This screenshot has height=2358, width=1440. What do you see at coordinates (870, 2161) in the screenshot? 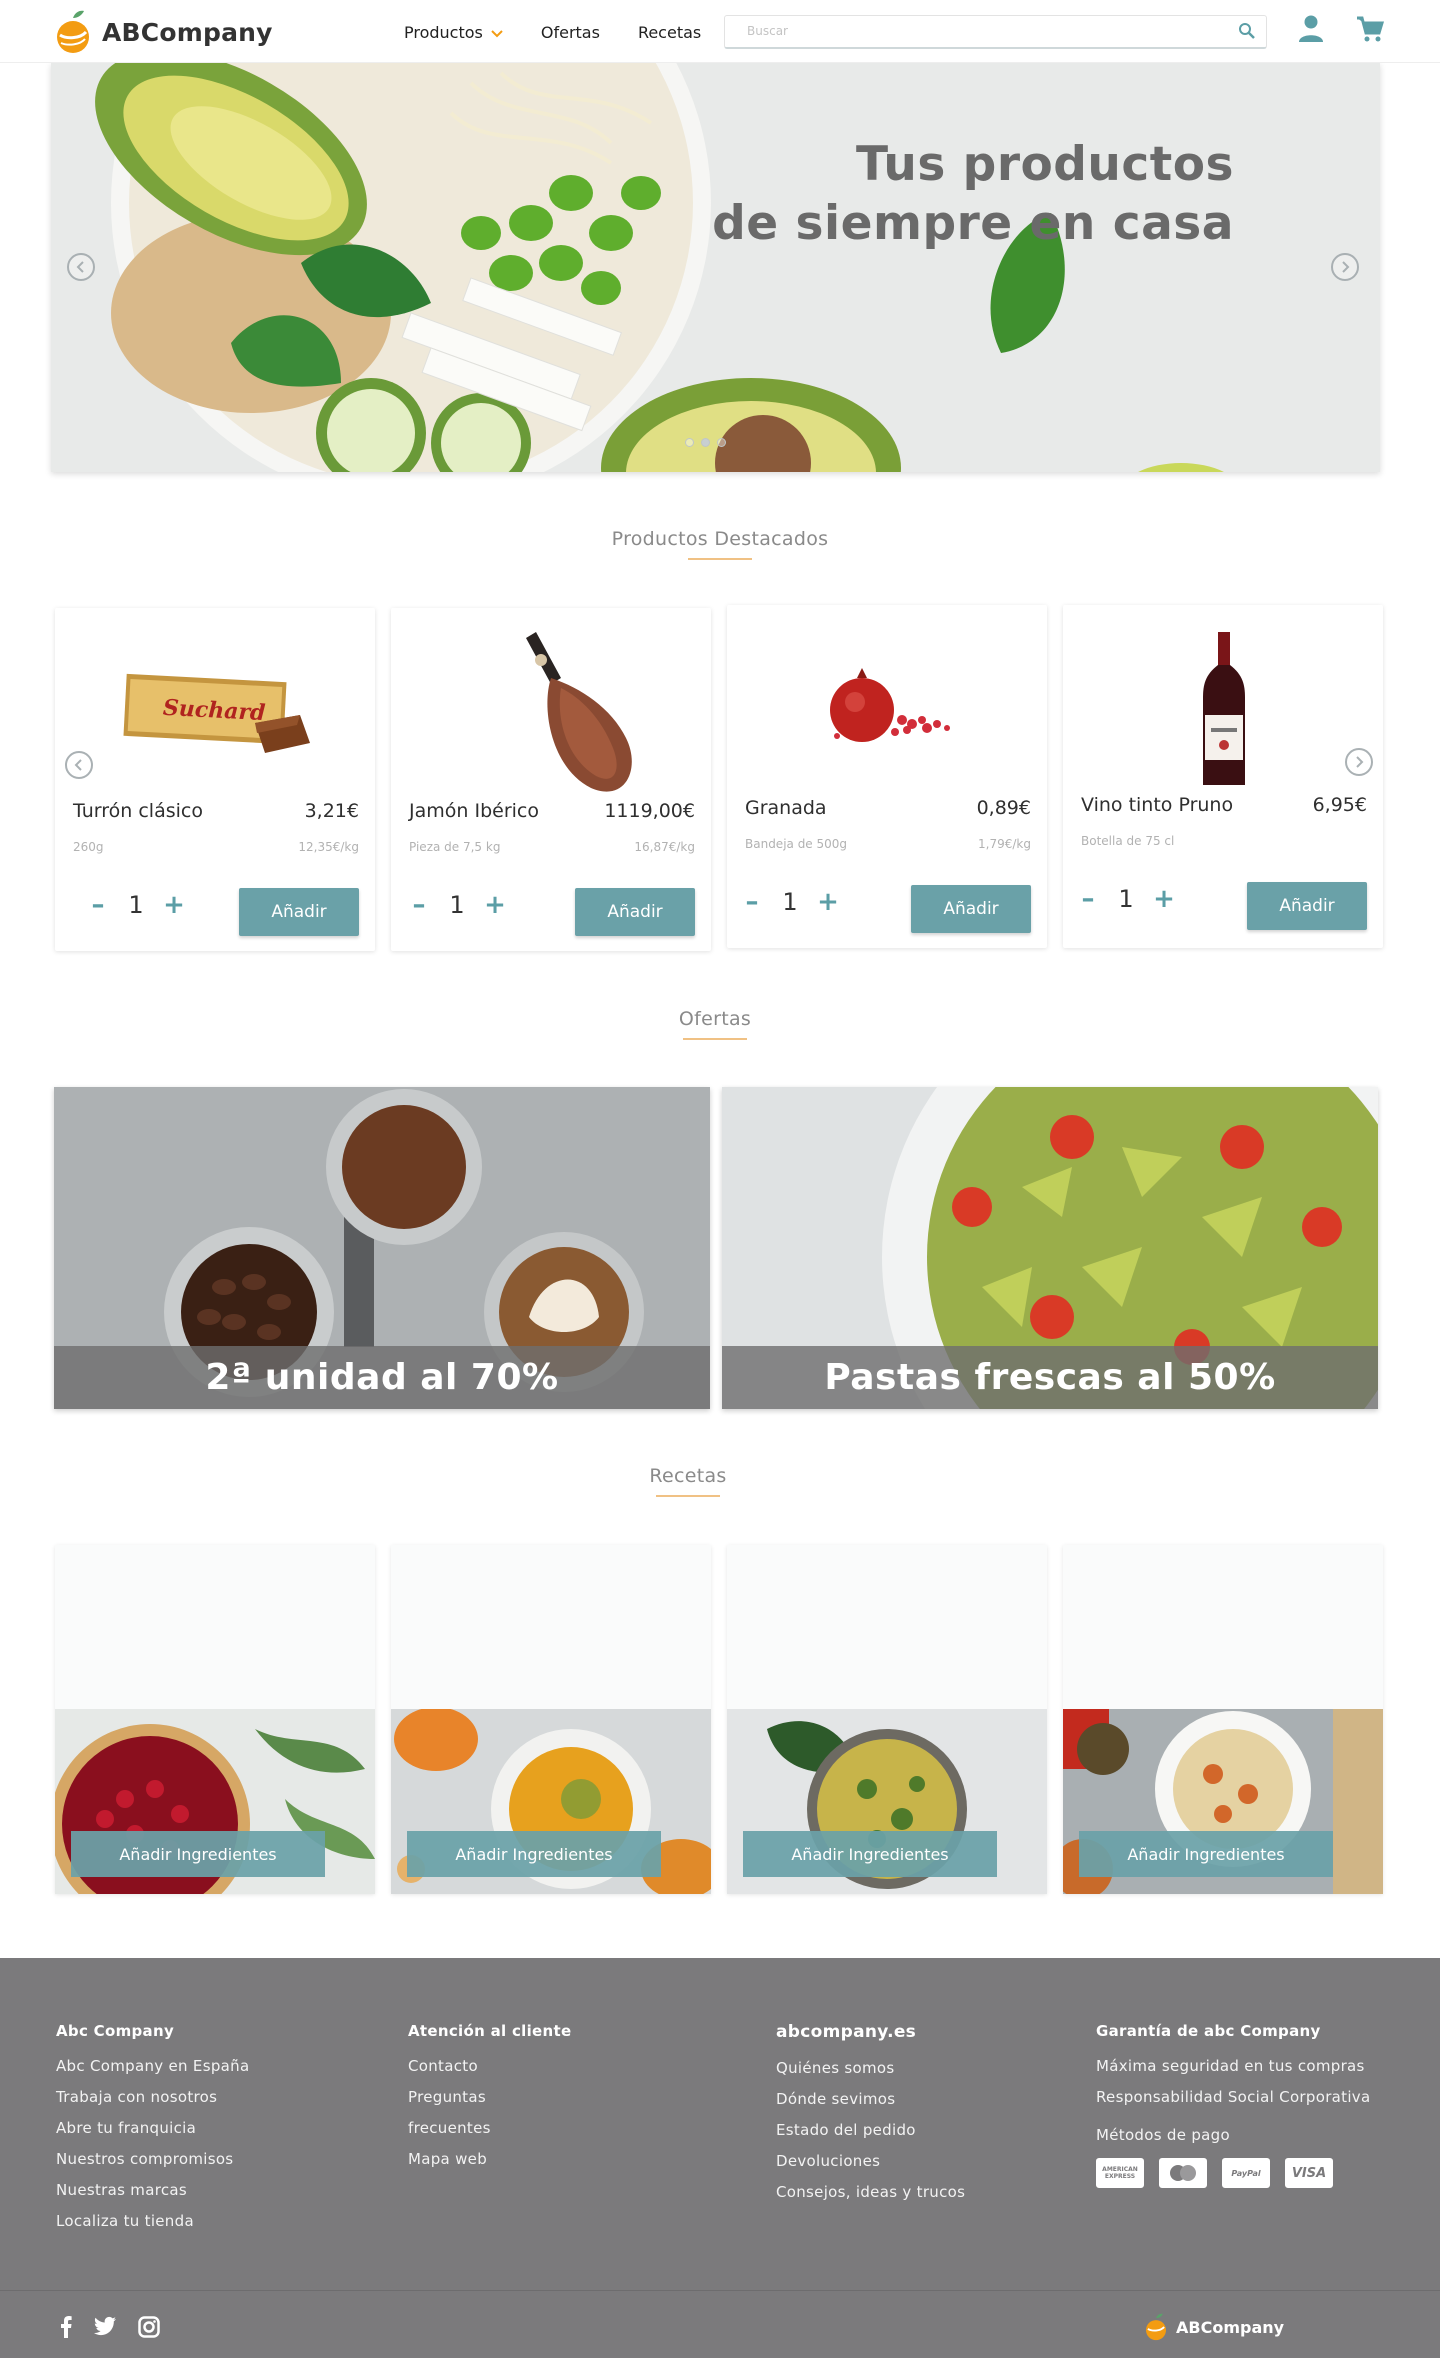
I see `footer-link: Devoluciones` at bounding box center [870, 2161].